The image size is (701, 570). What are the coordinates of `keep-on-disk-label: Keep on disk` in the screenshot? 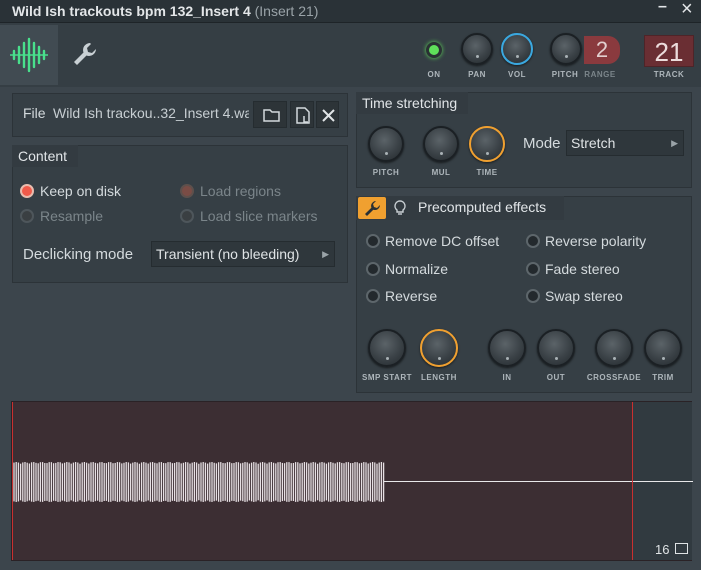 It's located at (80, 191).